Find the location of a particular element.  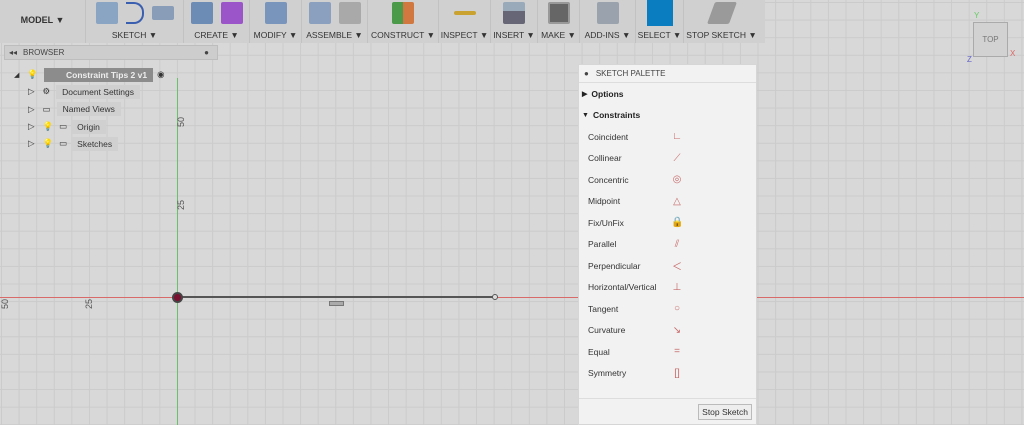

create-group: CREATE ▼ is located at coordinates (217, 21).